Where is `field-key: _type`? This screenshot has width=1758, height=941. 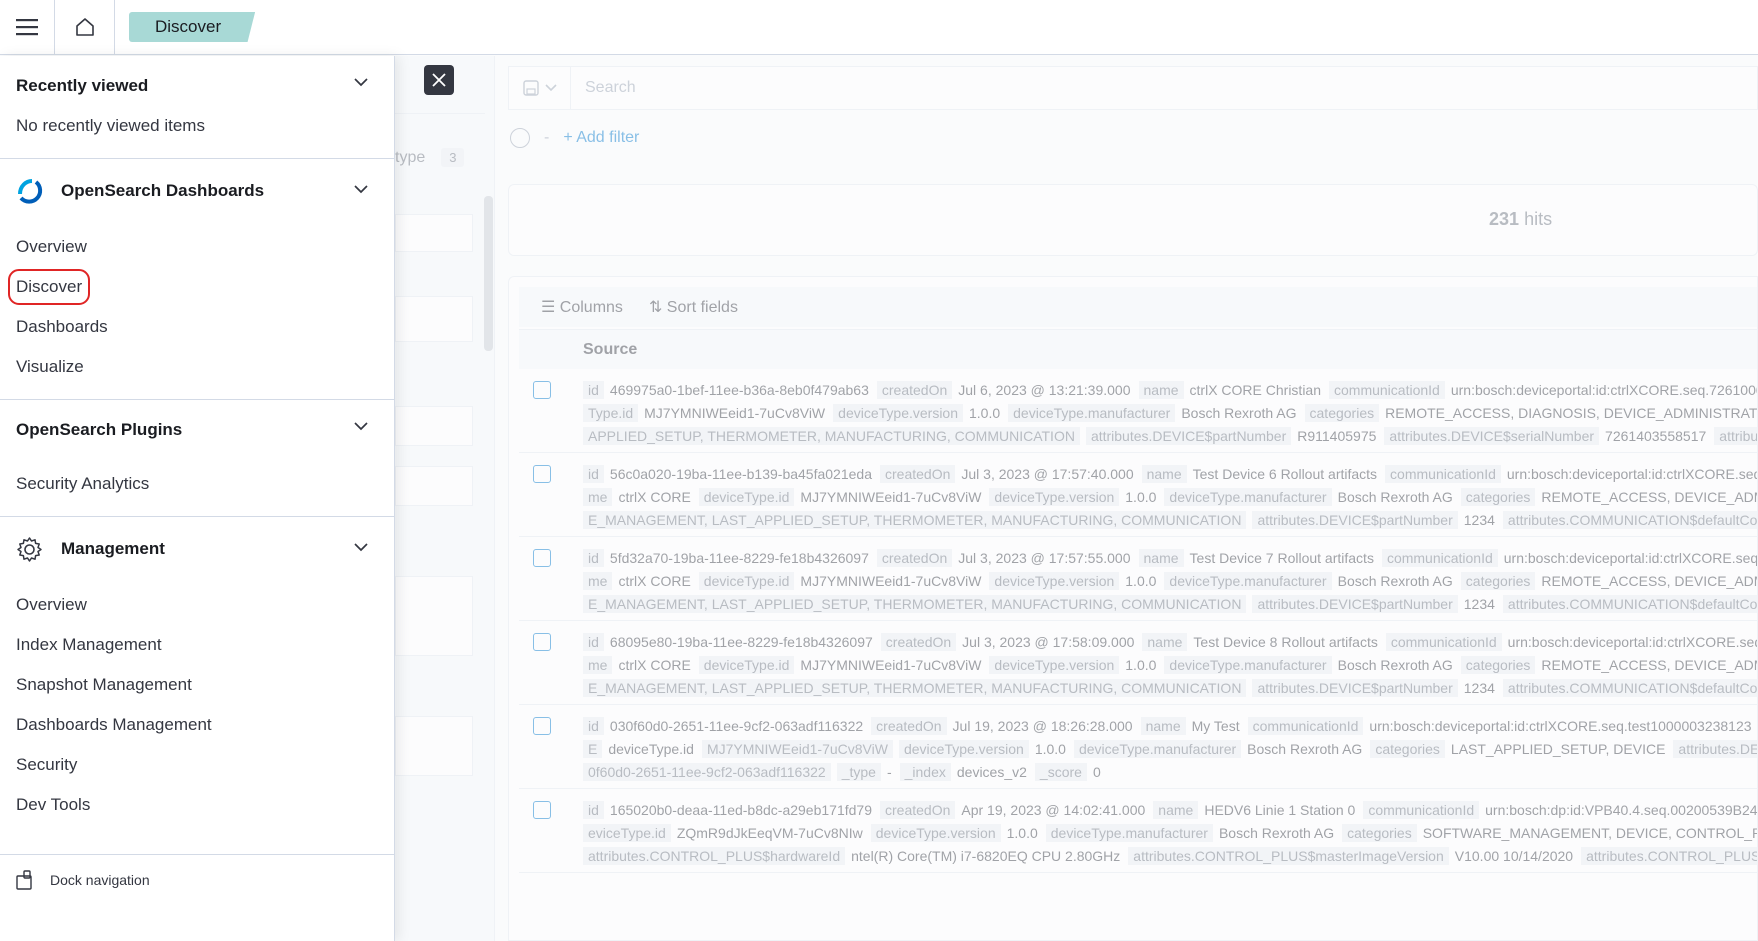 field-key: _type is located at coordinates (858, 772).